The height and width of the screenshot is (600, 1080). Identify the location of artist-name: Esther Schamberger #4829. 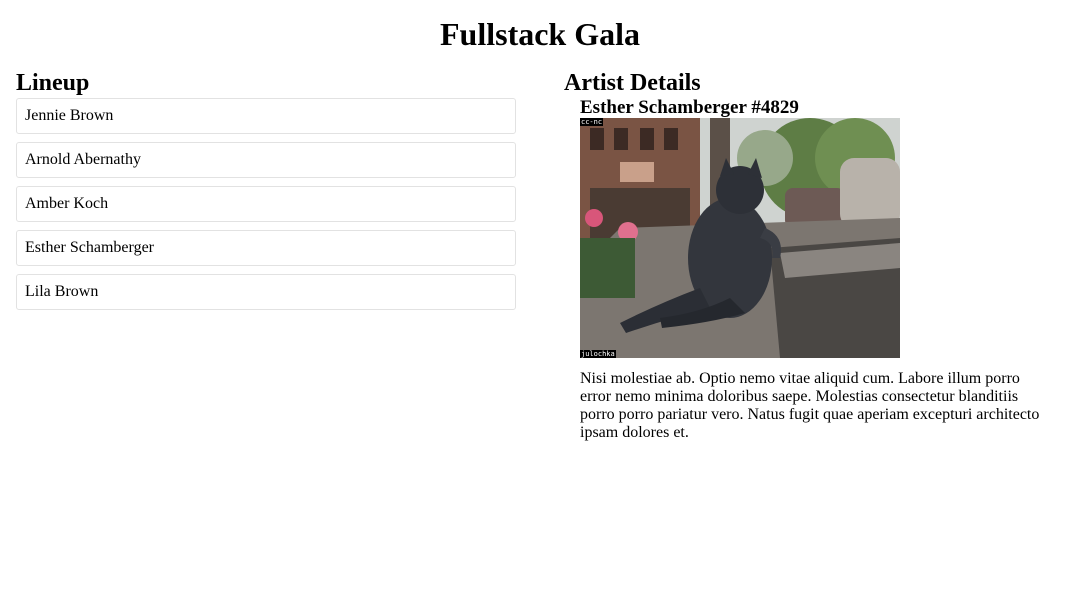
(689, 107).